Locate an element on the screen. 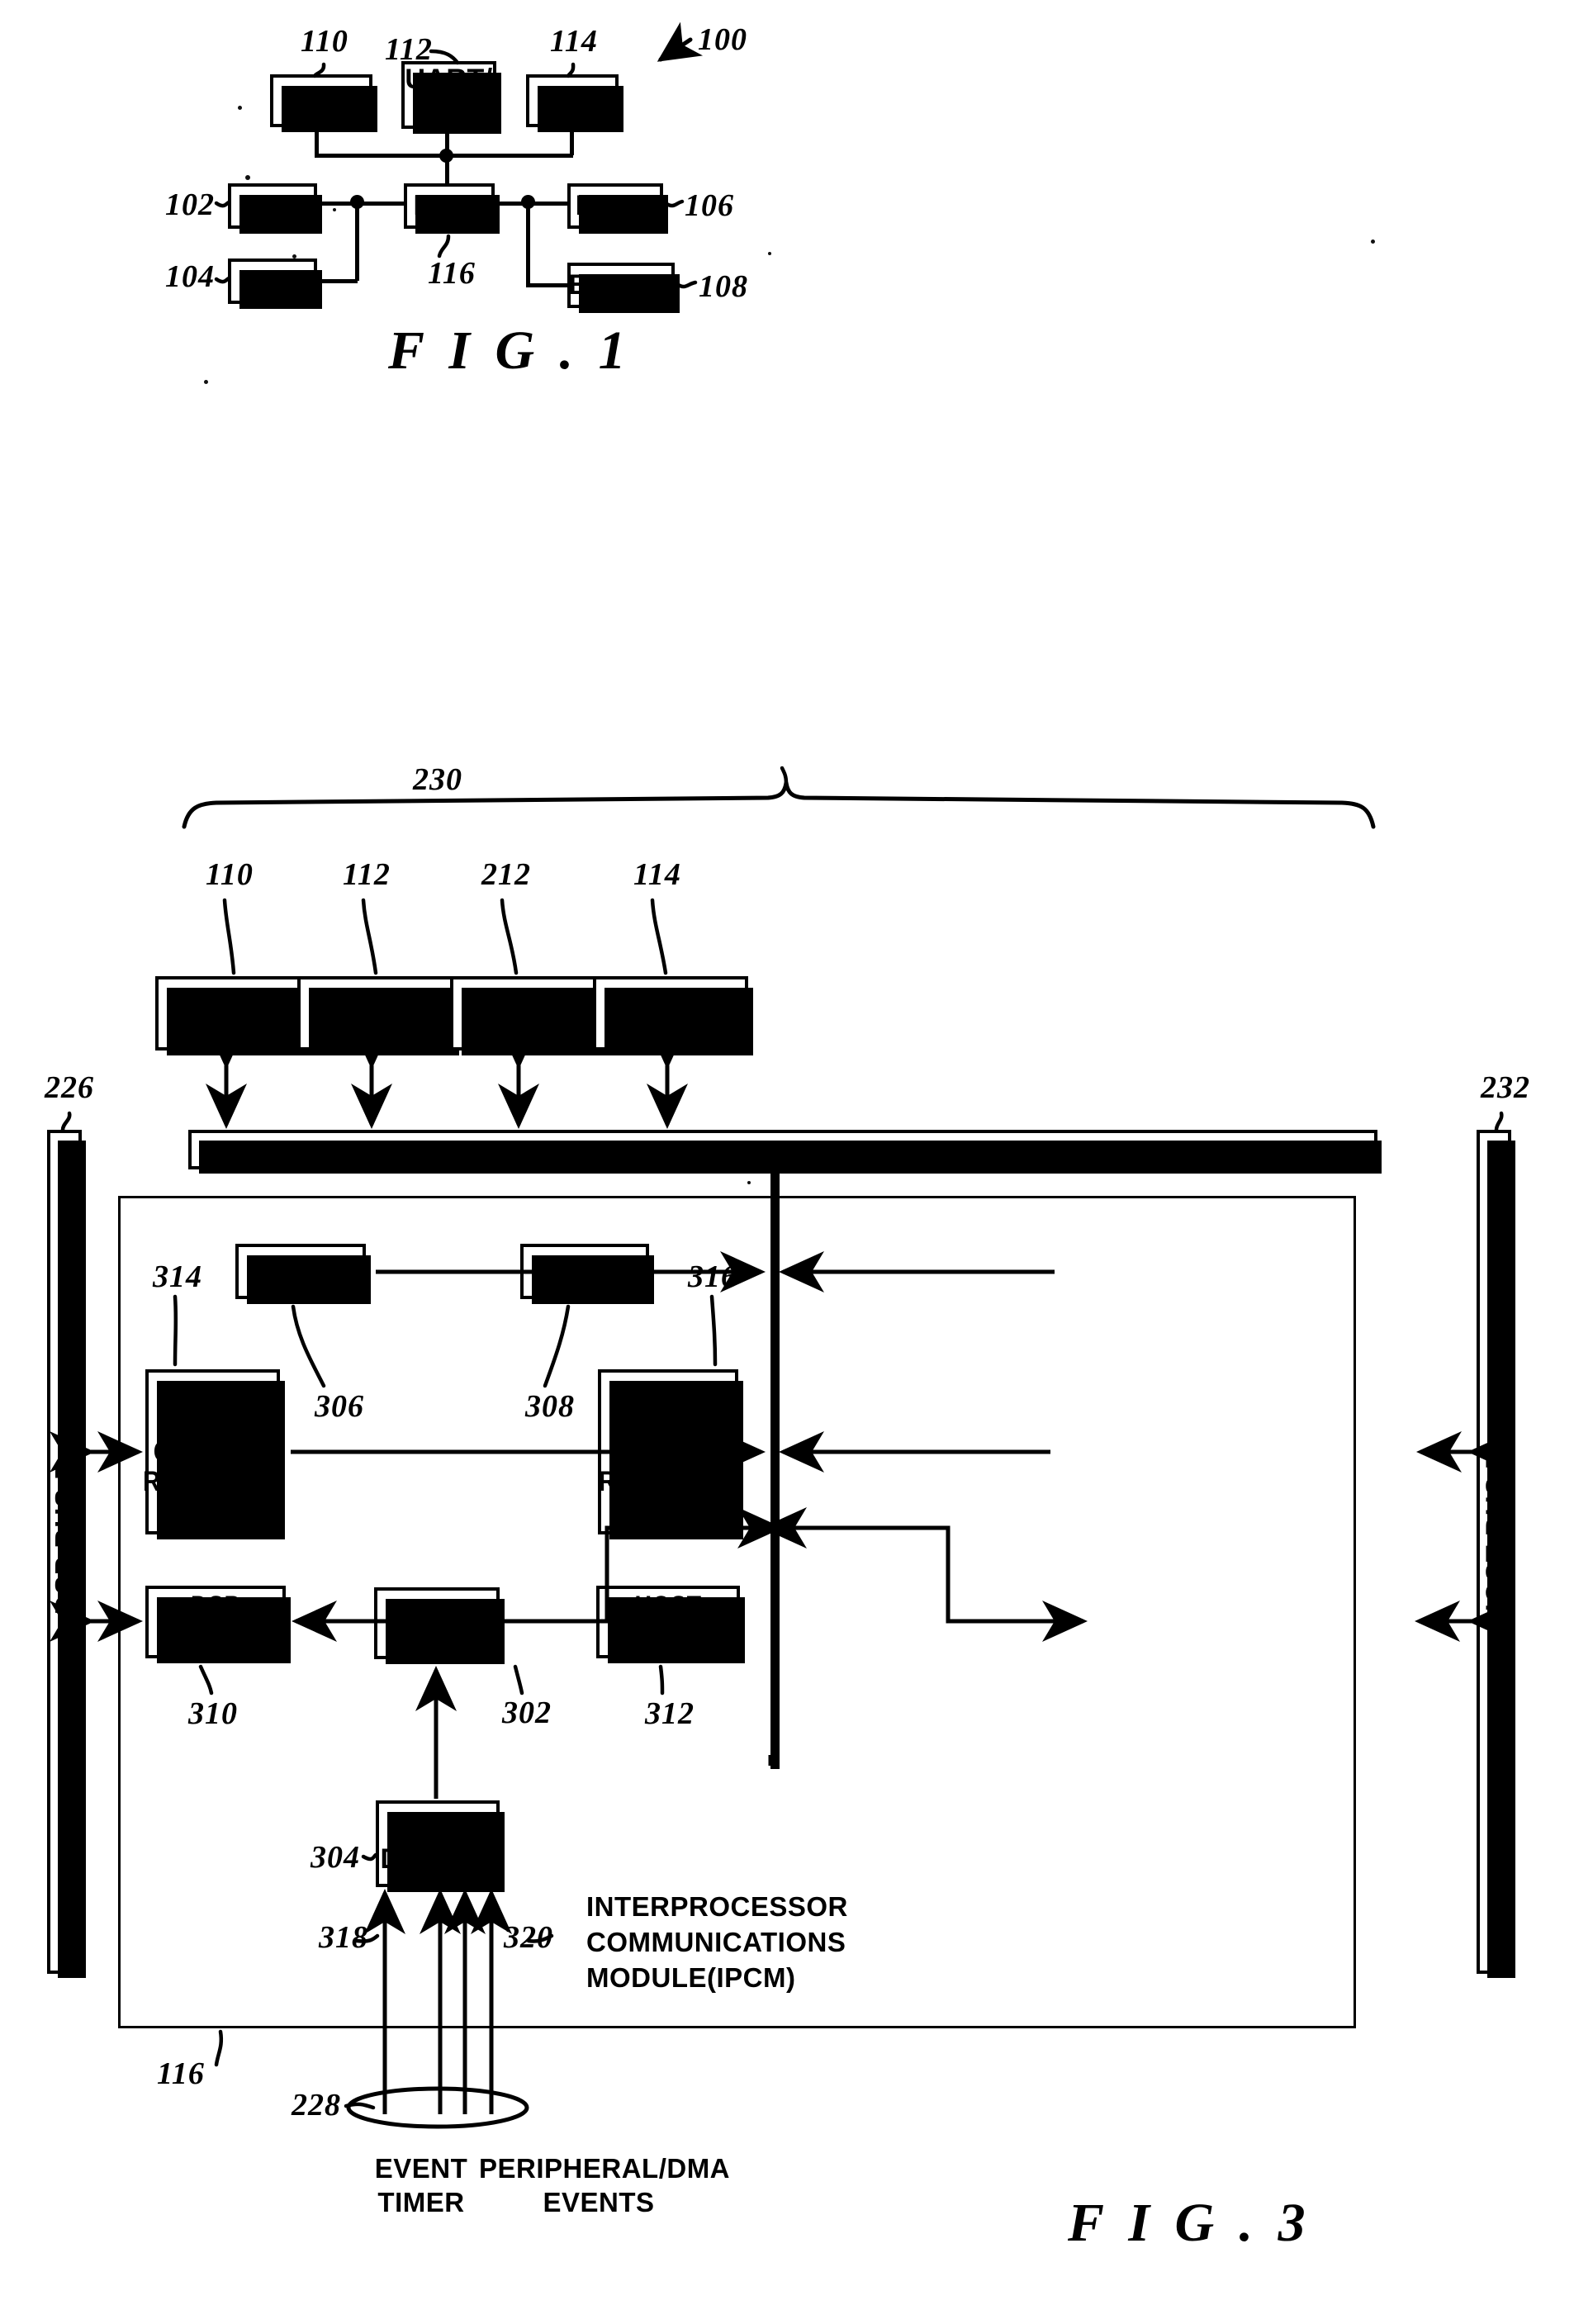  fig3-block-hostctl-line3: REGISTERS is located at coordinates (668, 1482).